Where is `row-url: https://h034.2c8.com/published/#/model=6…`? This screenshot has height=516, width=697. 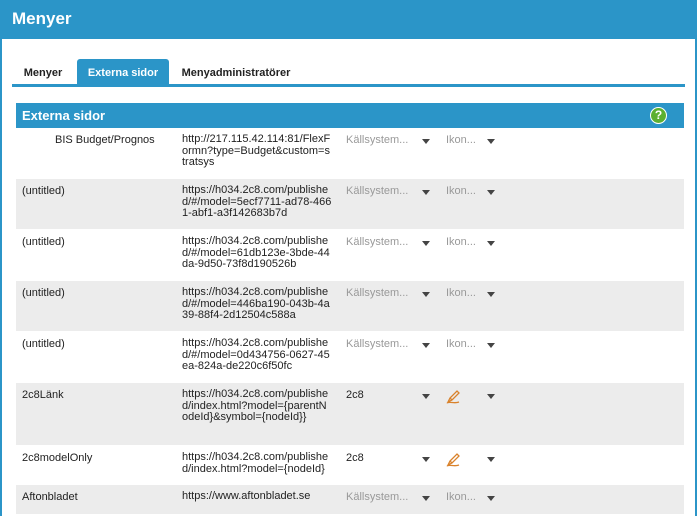
row-url: https://h034.2c8.com/published/#/model=6… is located at coordinates (257, 253).